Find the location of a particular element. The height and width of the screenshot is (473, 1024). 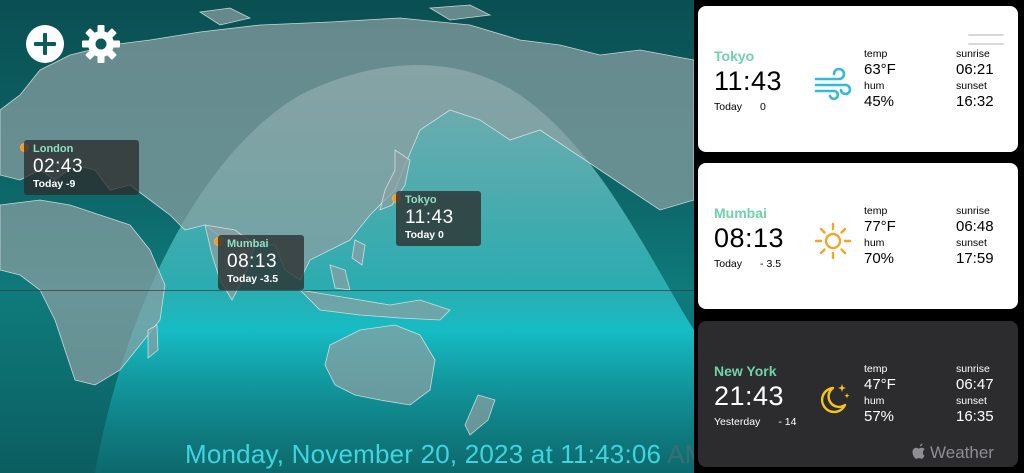

weather-attribution: Weather is located at coordinates (953, 453).